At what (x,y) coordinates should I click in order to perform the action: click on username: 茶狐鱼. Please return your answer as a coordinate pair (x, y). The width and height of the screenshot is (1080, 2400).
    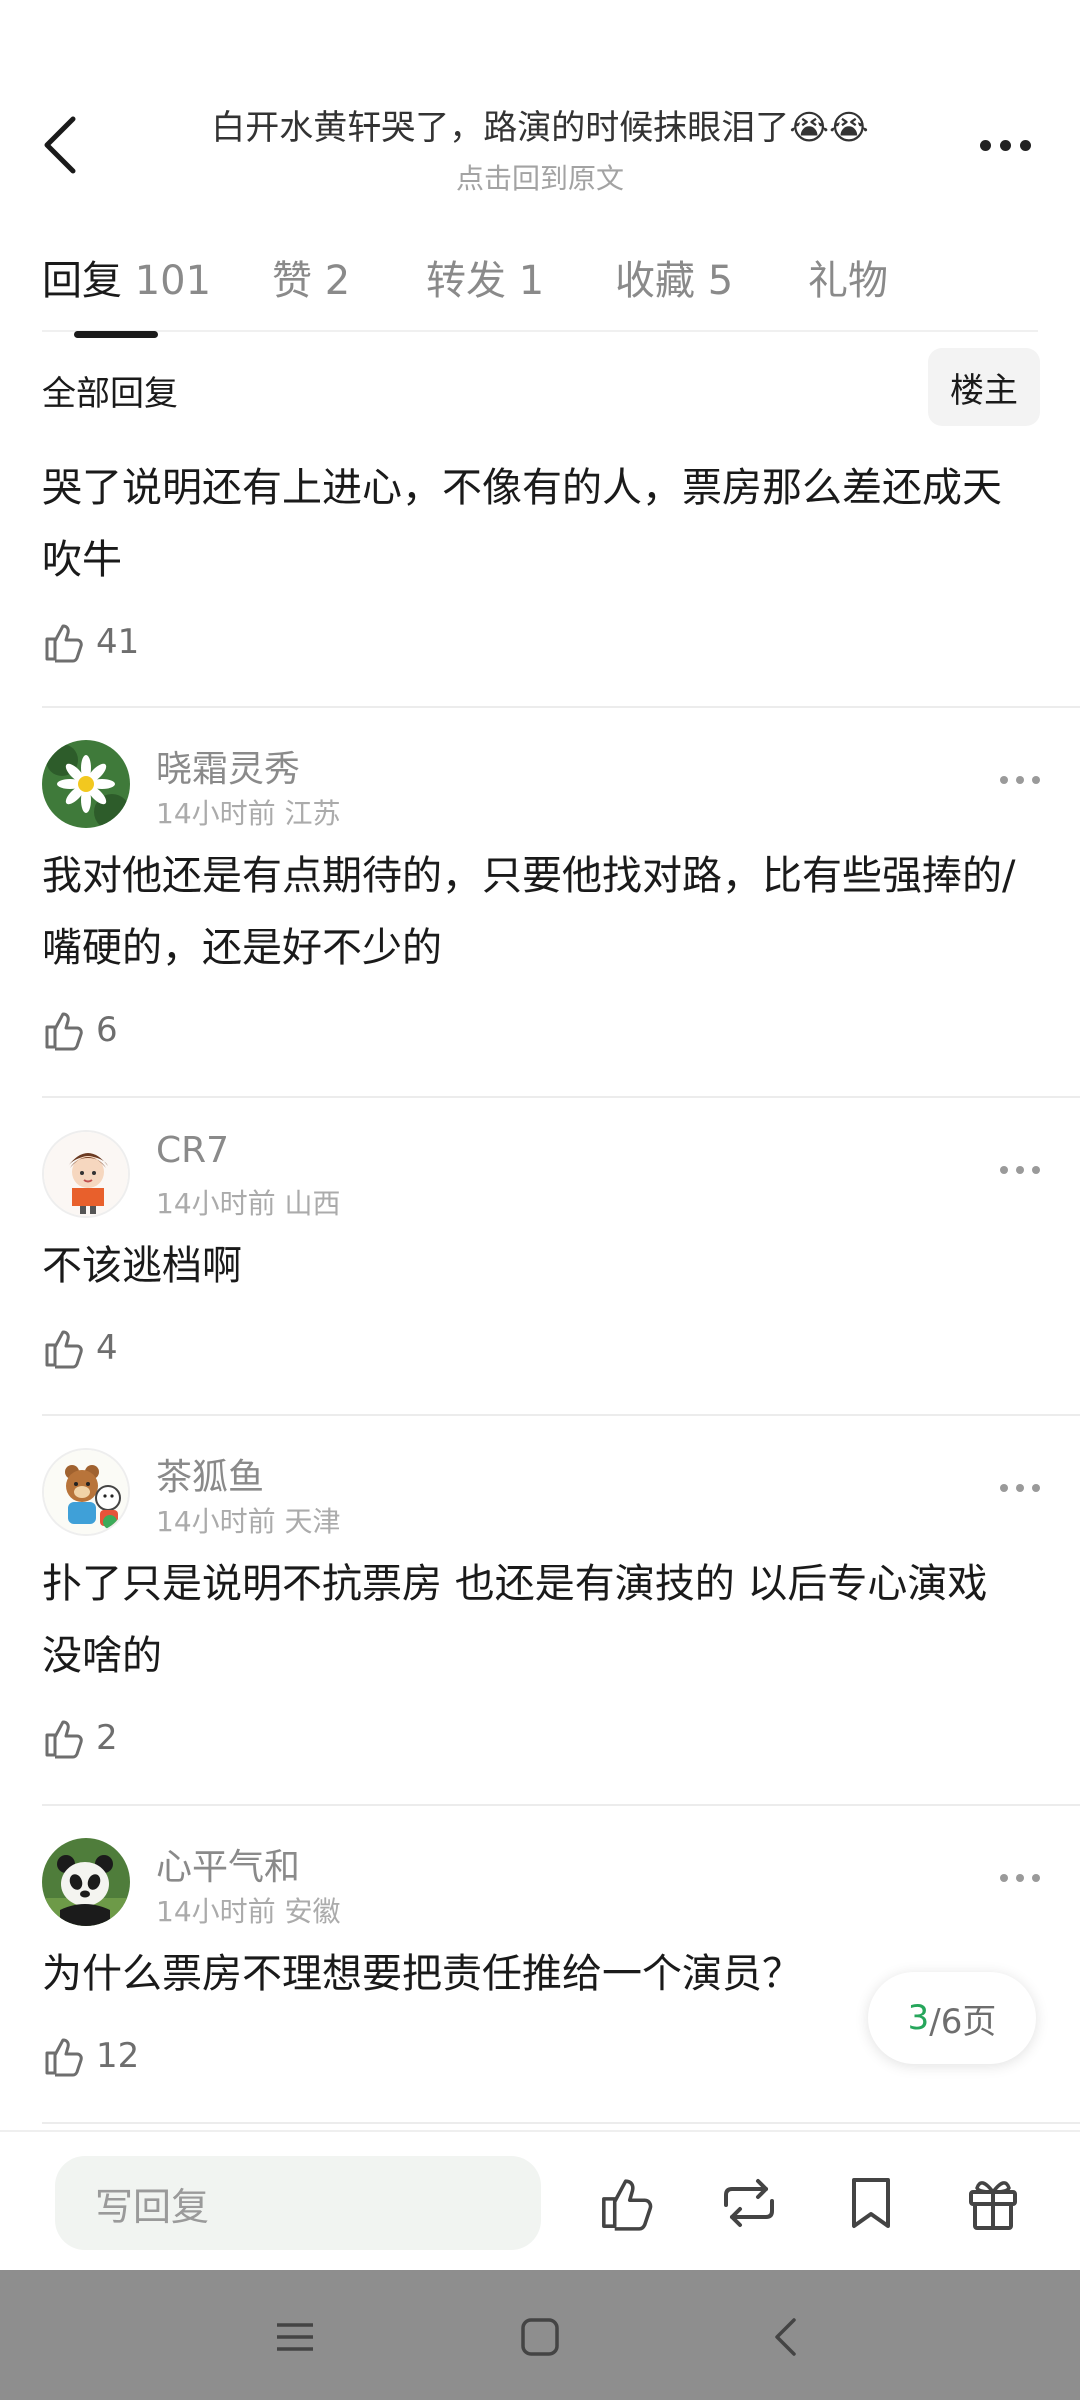
    Looking at the image, I should click on (210, 1474).